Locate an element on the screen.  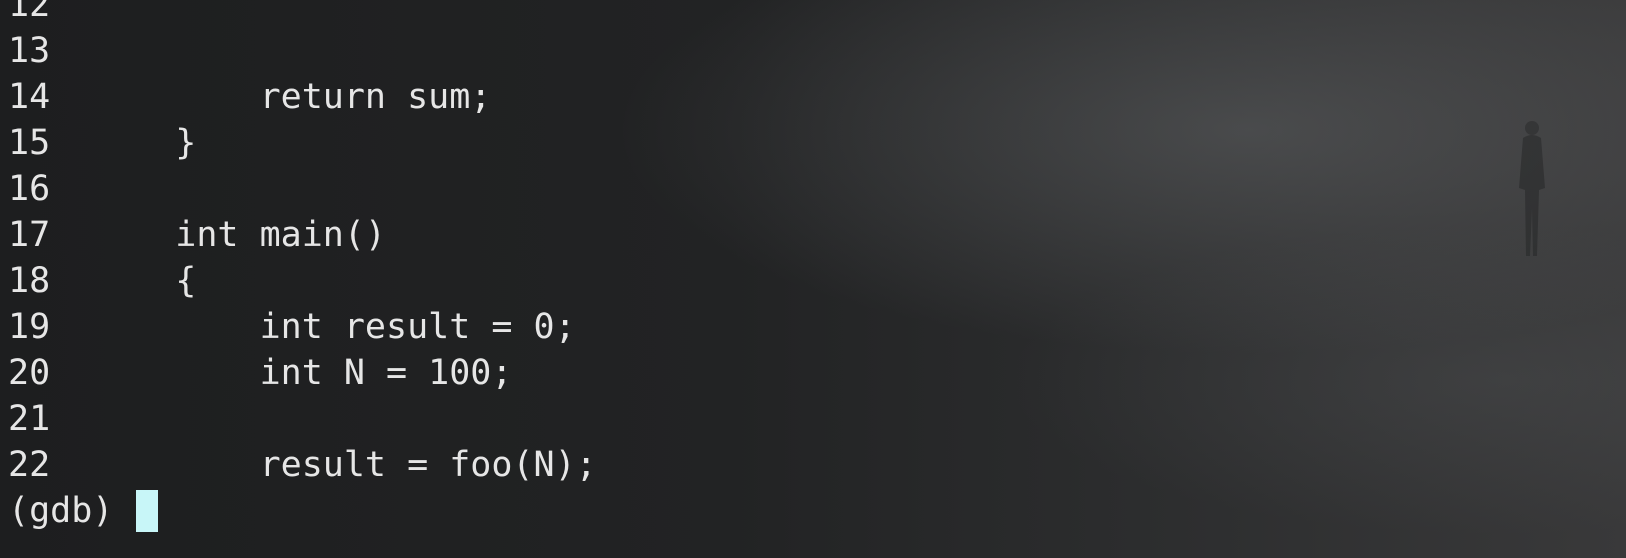
gdb-prompt: (gdb) is located at coordinates (71, 511).